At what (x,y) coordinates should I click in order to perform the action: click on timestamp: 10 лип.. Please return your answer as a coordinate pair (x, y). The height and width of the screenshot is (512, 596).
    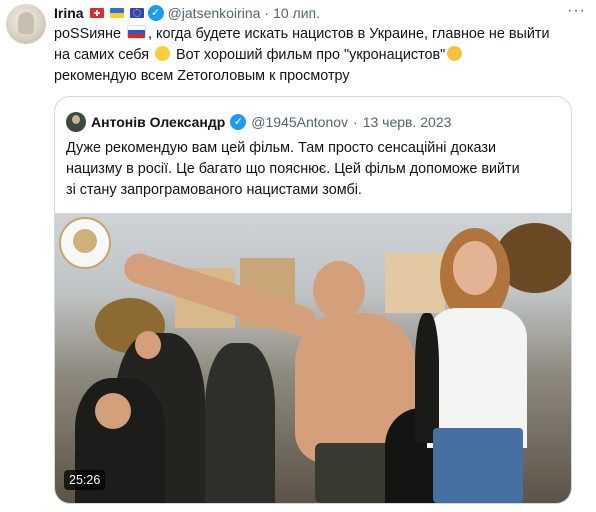
    Looking at the image, I should click on (296, 13).